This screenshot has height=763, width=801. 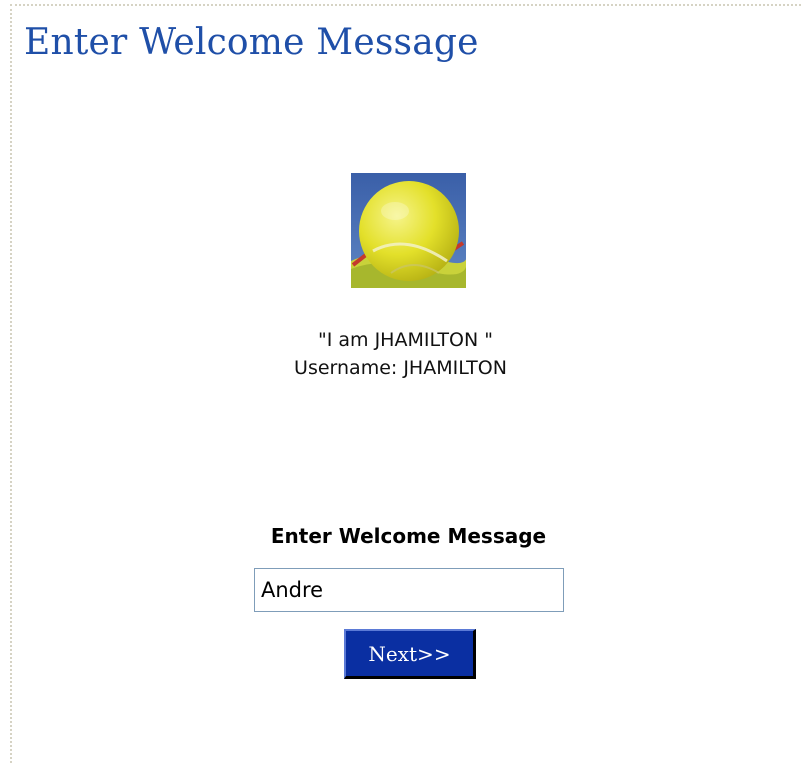 I want to click on profile-username: Username: JHAMILTON, so click(x=400, y=368).